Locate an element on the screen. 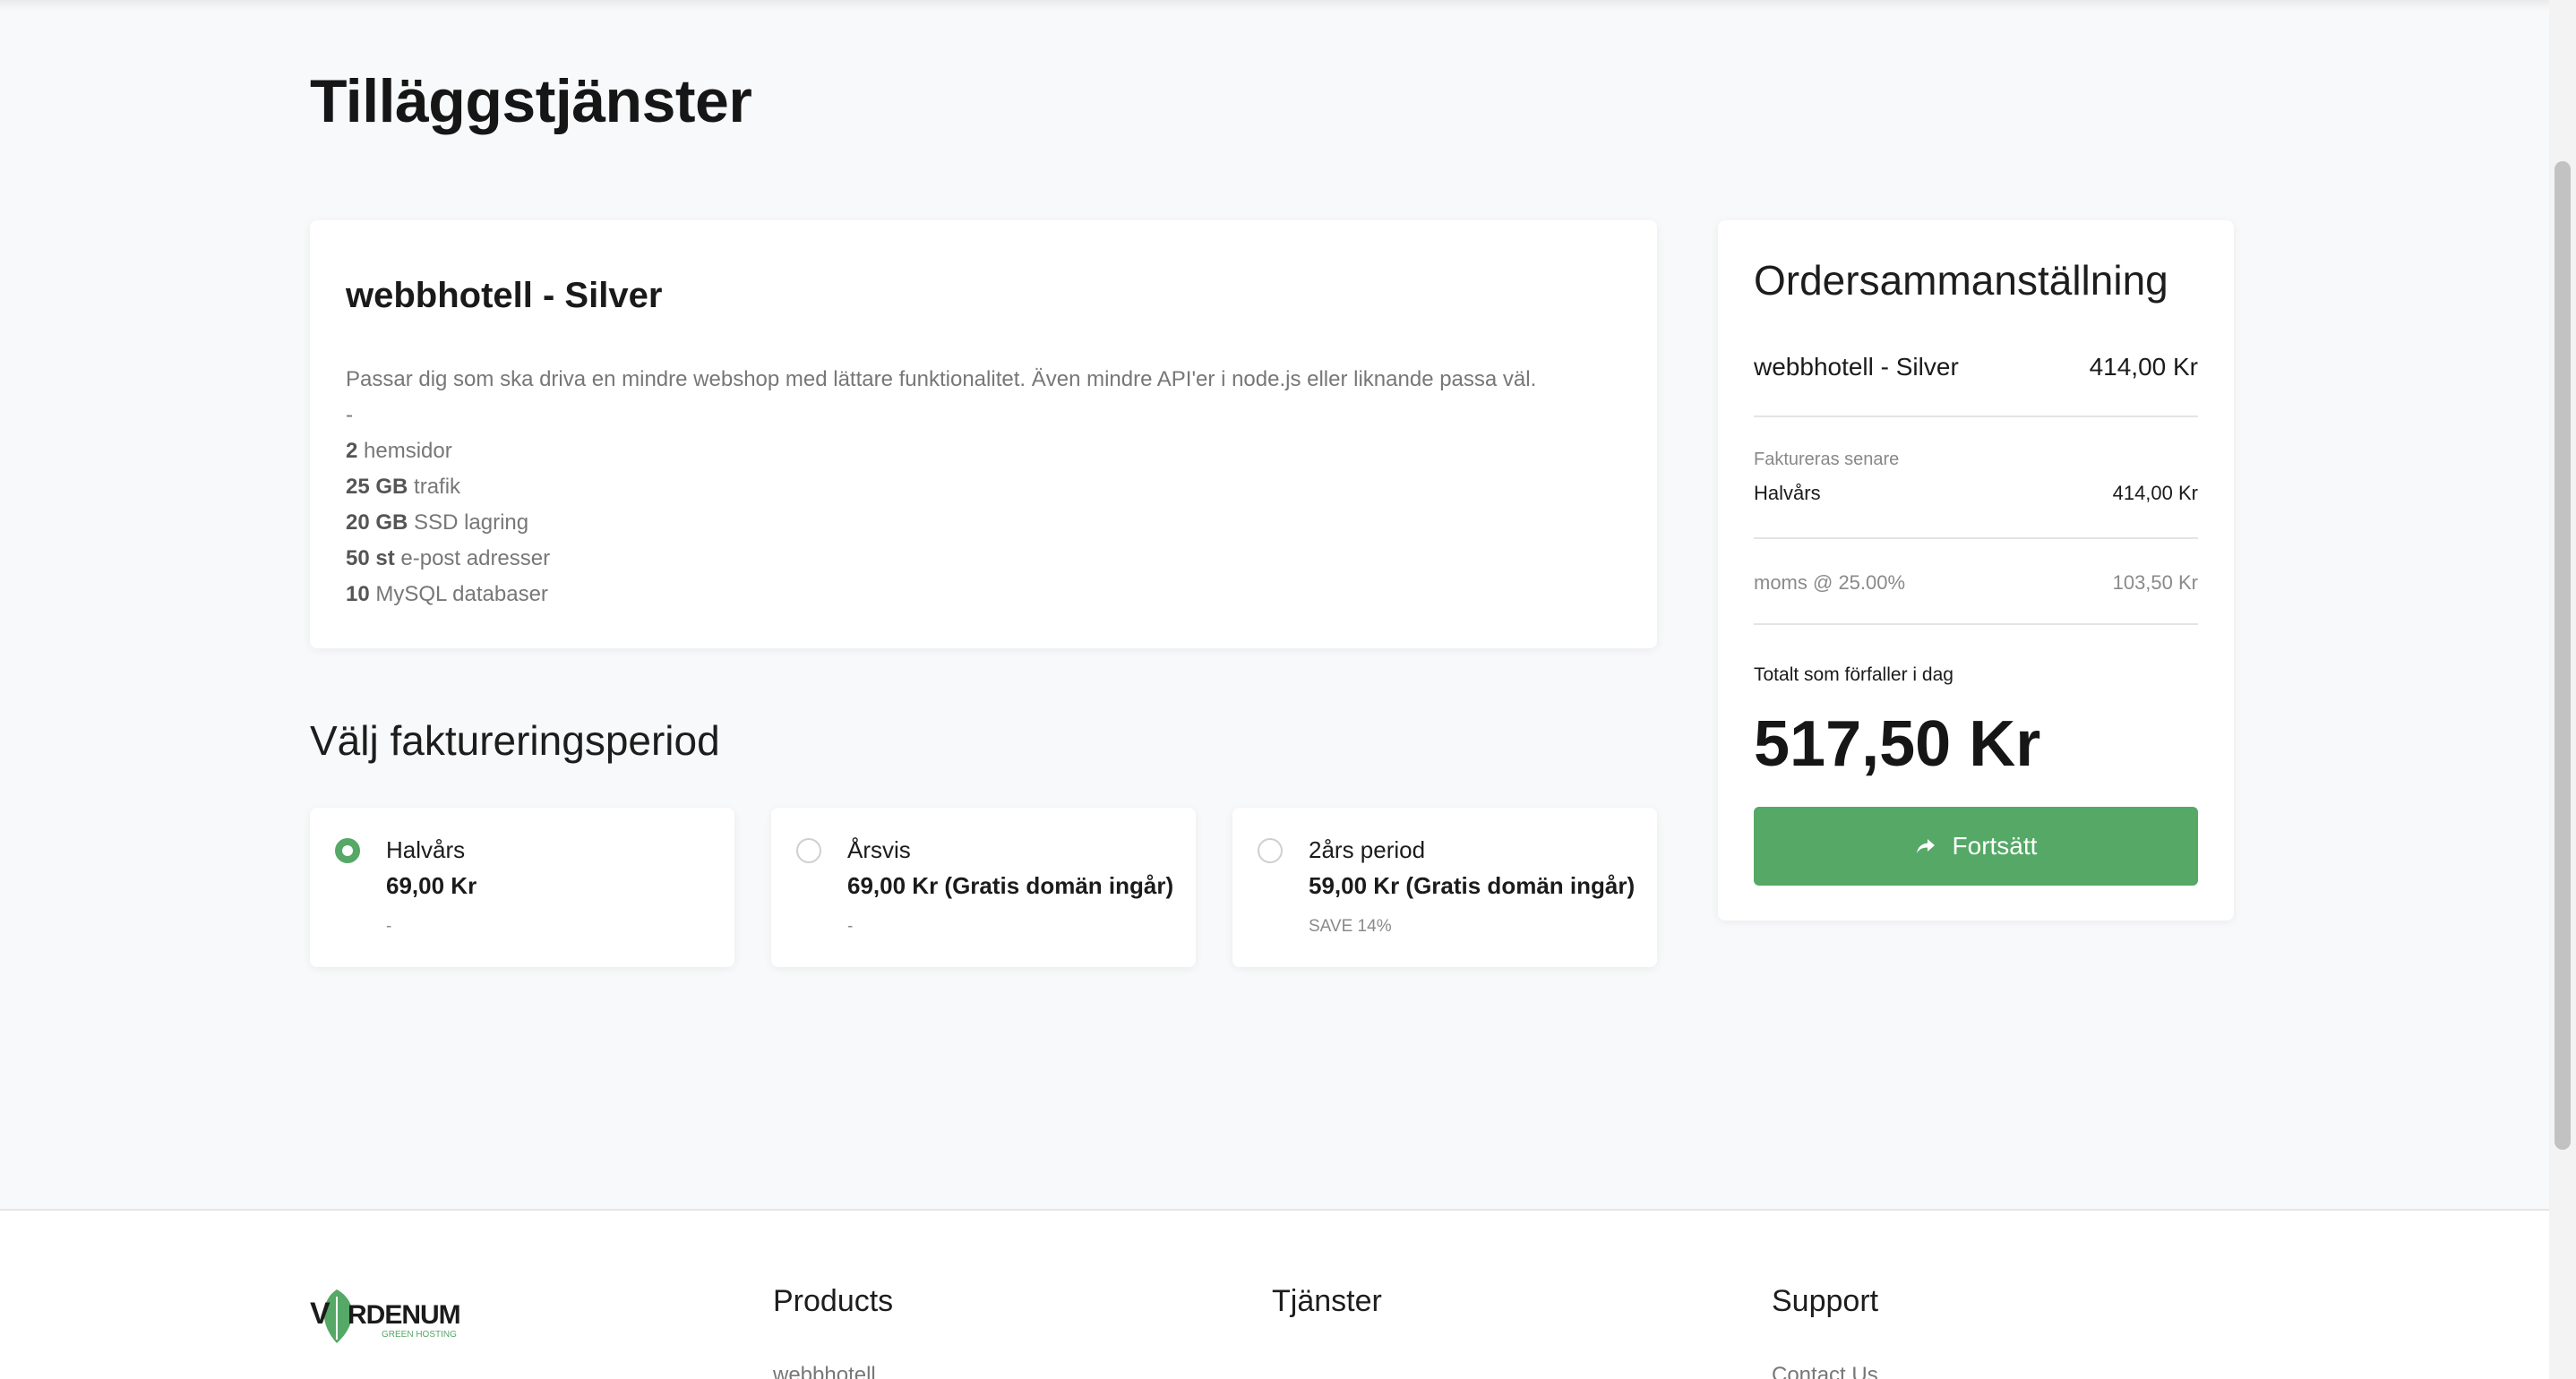 Image resolution: width=2576 pixels, height=1379 pixels. scrollbar is located at coordinates (2562, 689).